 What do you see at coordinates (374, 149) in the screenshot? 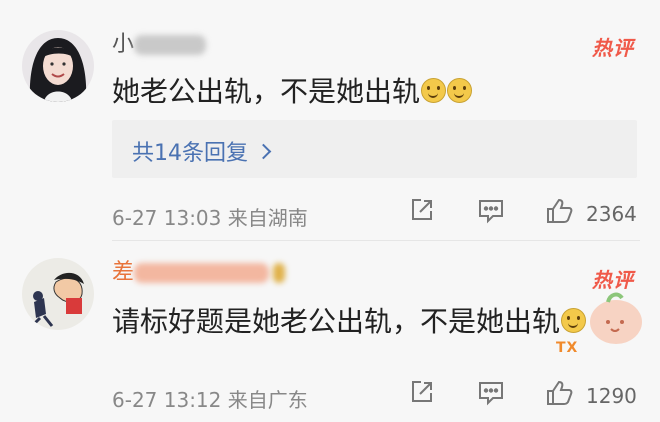
I see `replies-box: 共14条回复` at bounding box center [374, 149].